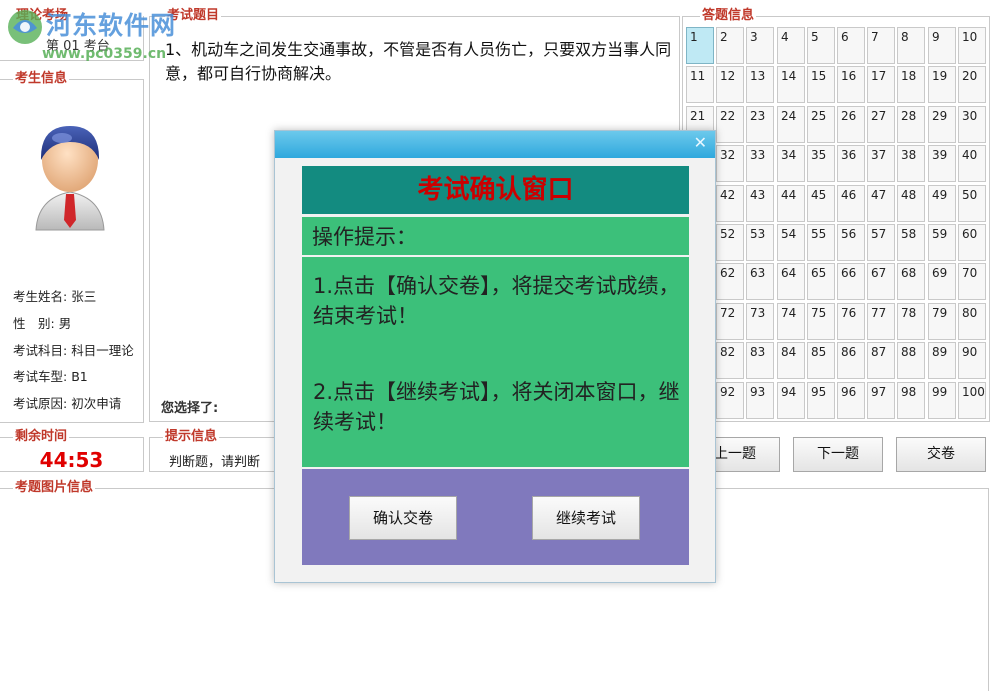 The image size is (991, 691). Describe the element at coordinates (403, 518) in the screenshot. I see `confirm-submit-button: 确认交卷` at that location.